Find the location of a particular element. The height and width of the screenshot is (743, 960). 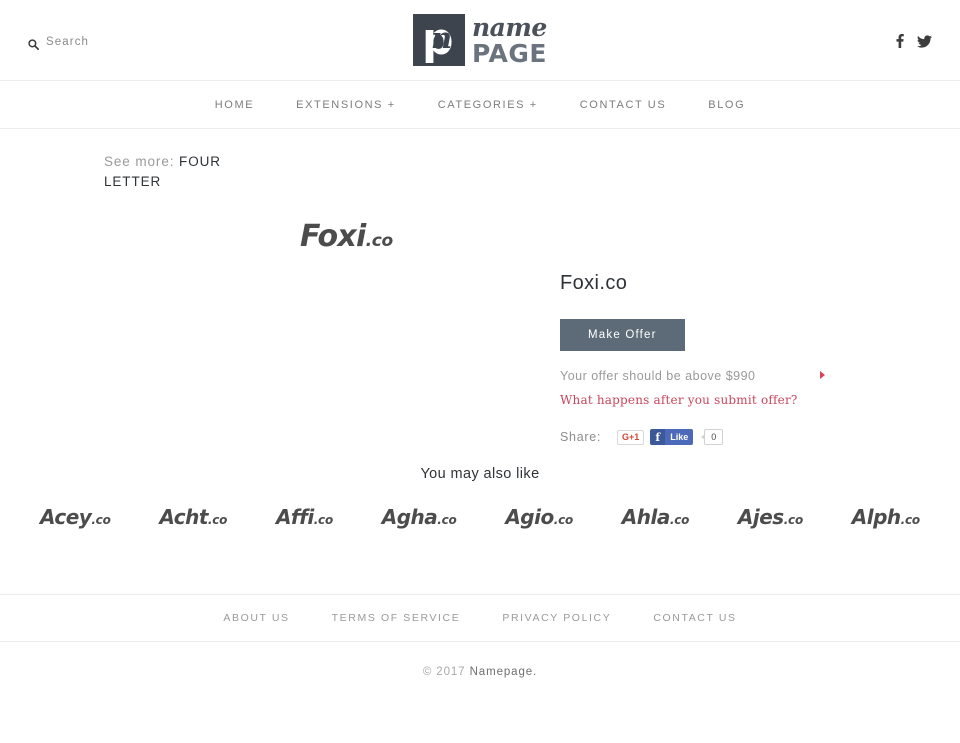

logo-n-glyph: n is located at coordinates (442, 38).